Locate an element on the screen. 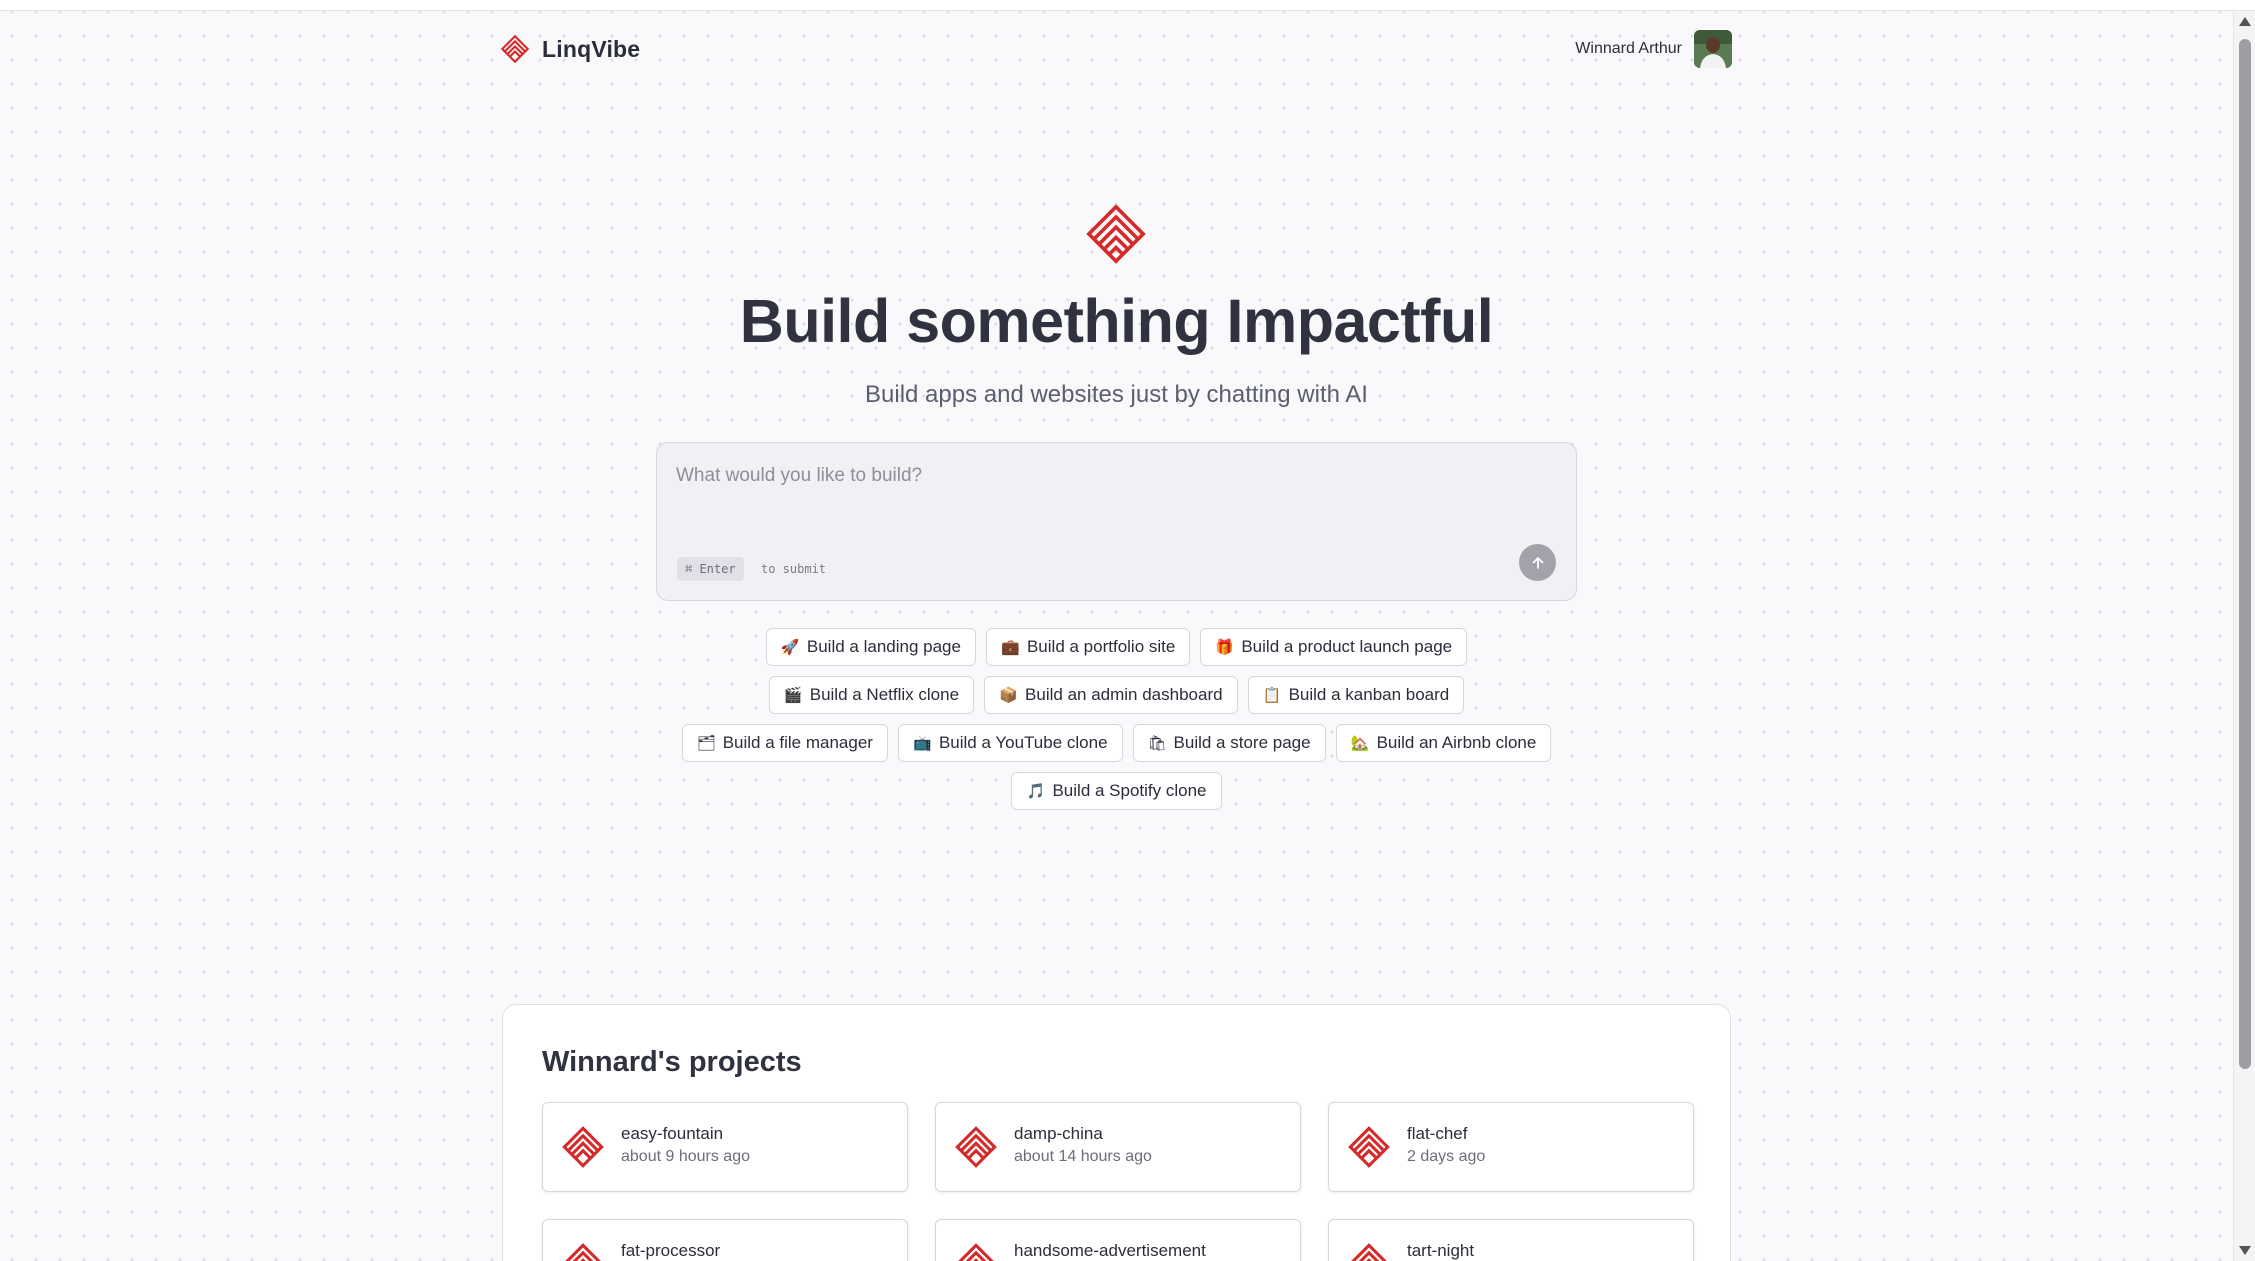 The width and height of the screenshot is (2255, 1261). project-card: tart-night is located at coordinates (1511, 1240).